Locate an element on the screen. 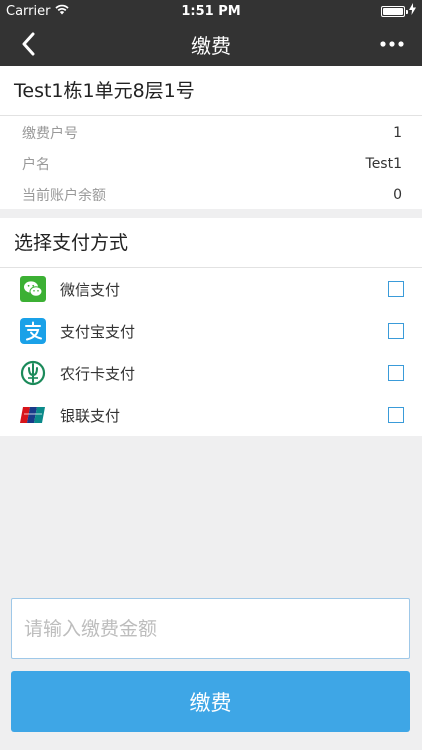 This screenshot has width=422, height=750. charging-icon is located at coordinates (412, 11).